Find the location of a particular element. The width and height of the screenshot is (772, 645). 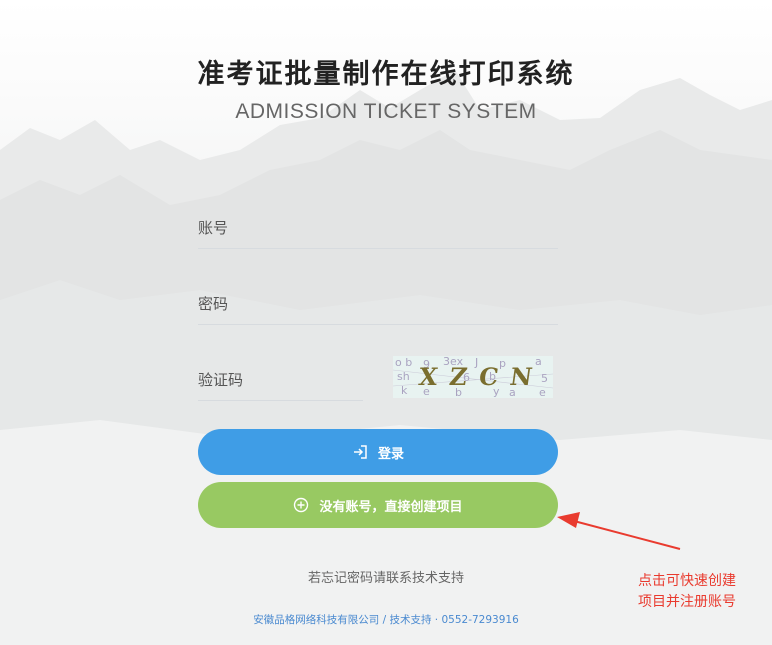

page-title: 准考证批量制作在线打印系统 is located at coordinates (386, 74).